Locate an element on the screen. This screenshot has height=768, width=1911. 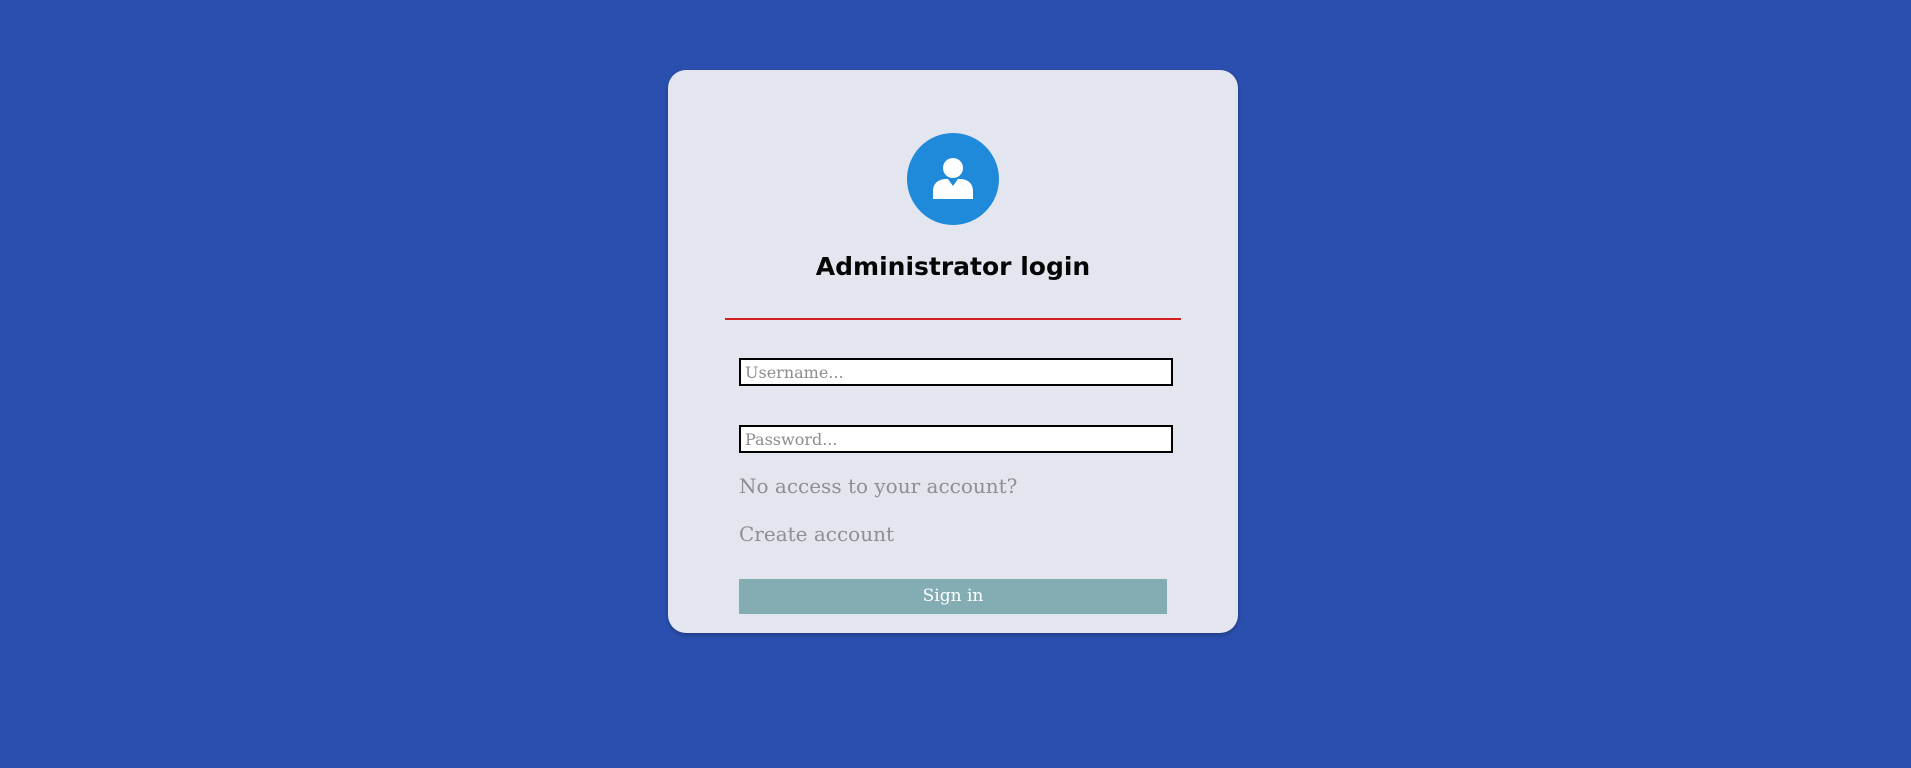
password-input is located at coordinates (956, 439).